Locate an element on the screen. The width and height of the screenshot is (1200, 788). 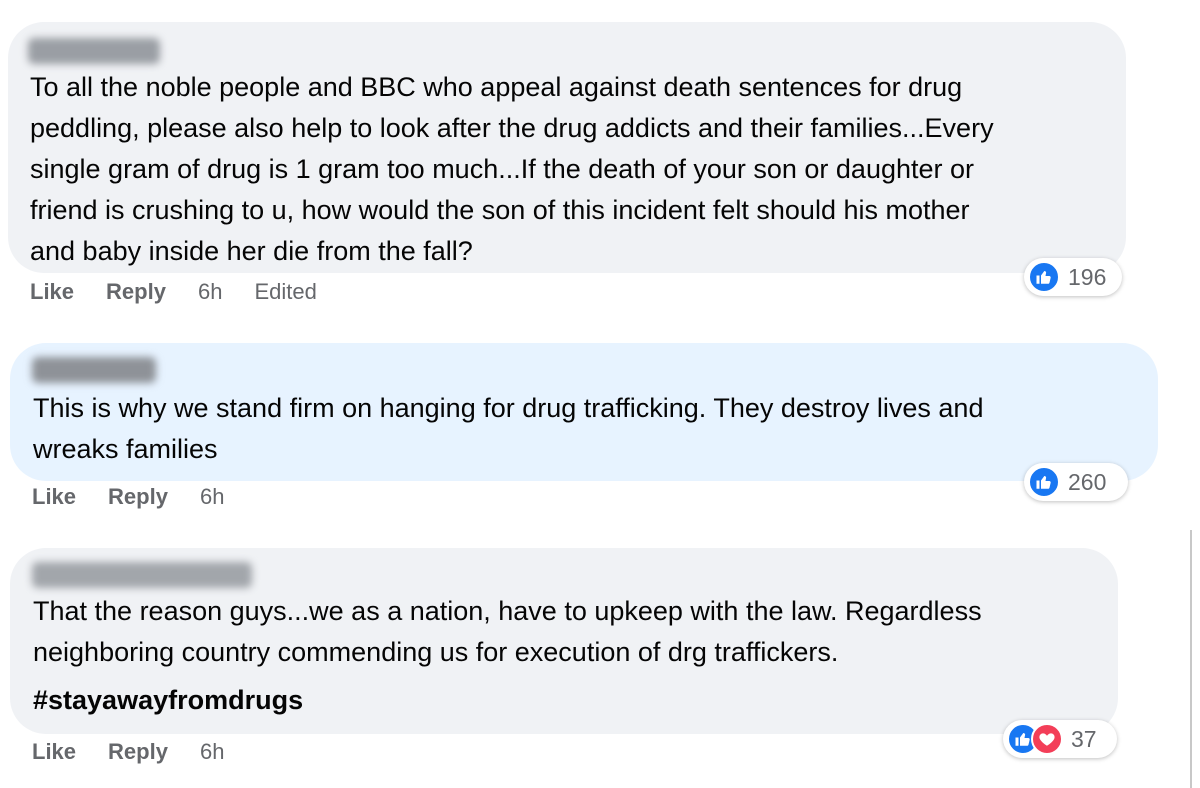
reaction-summary: 260 is located at coordinates (1076, 482).